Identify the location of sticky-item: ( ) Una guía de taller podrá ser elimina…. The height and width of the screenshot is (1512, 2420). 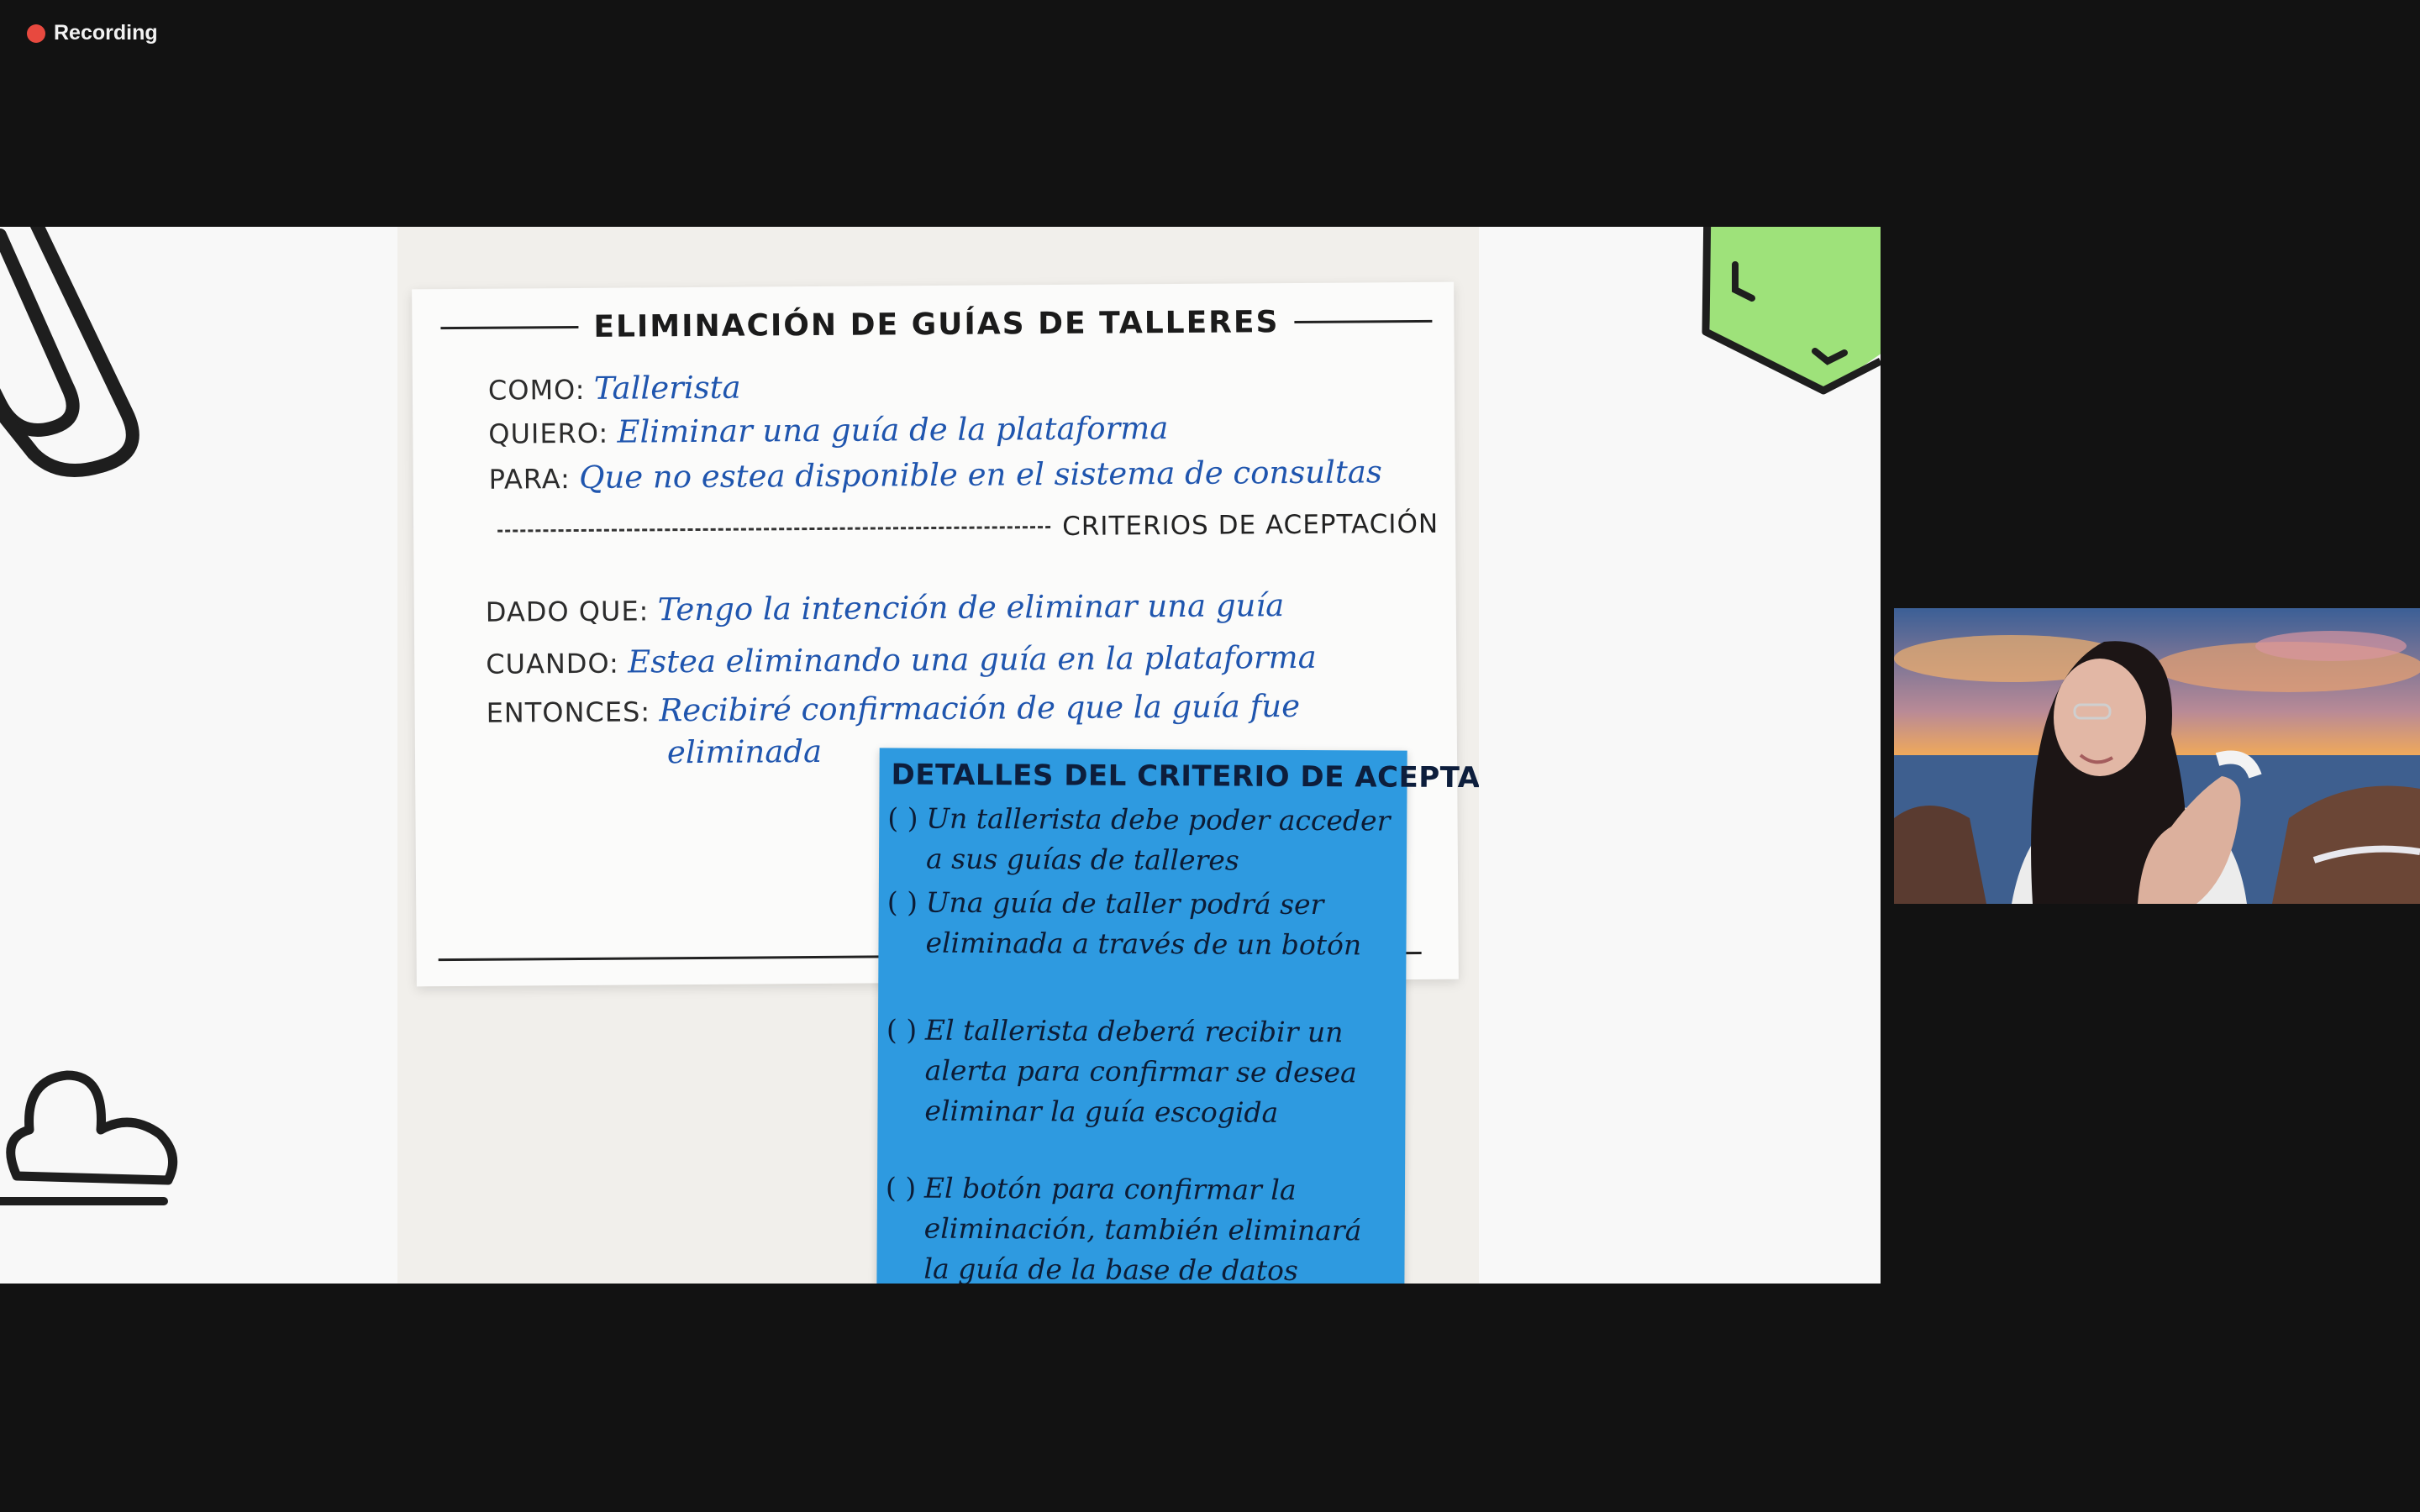
(1141, 924).